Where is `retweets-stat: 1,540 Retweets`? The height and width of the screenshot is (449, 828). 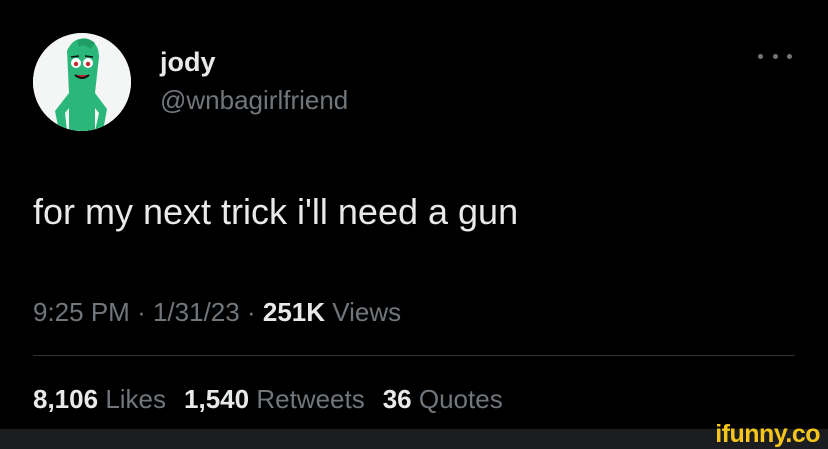 retweets-stat: 1,540 Retweets is located at coordinates (274, 399).